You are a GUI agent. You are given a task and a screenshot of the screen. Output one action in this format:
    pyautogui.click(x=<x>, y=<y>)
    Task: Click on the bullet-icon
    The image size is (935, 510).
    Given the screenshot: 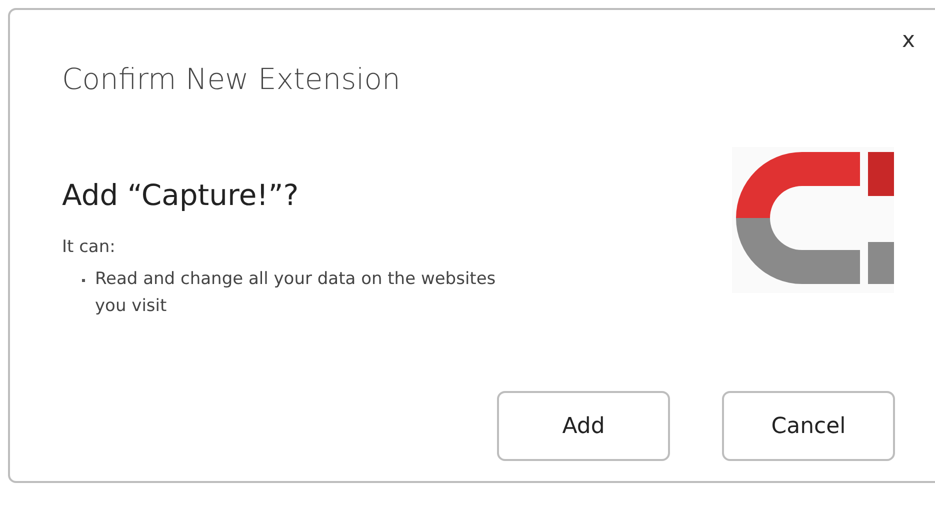 What is the action you would take?
    pyautogui.click(x=83, y=280)
    